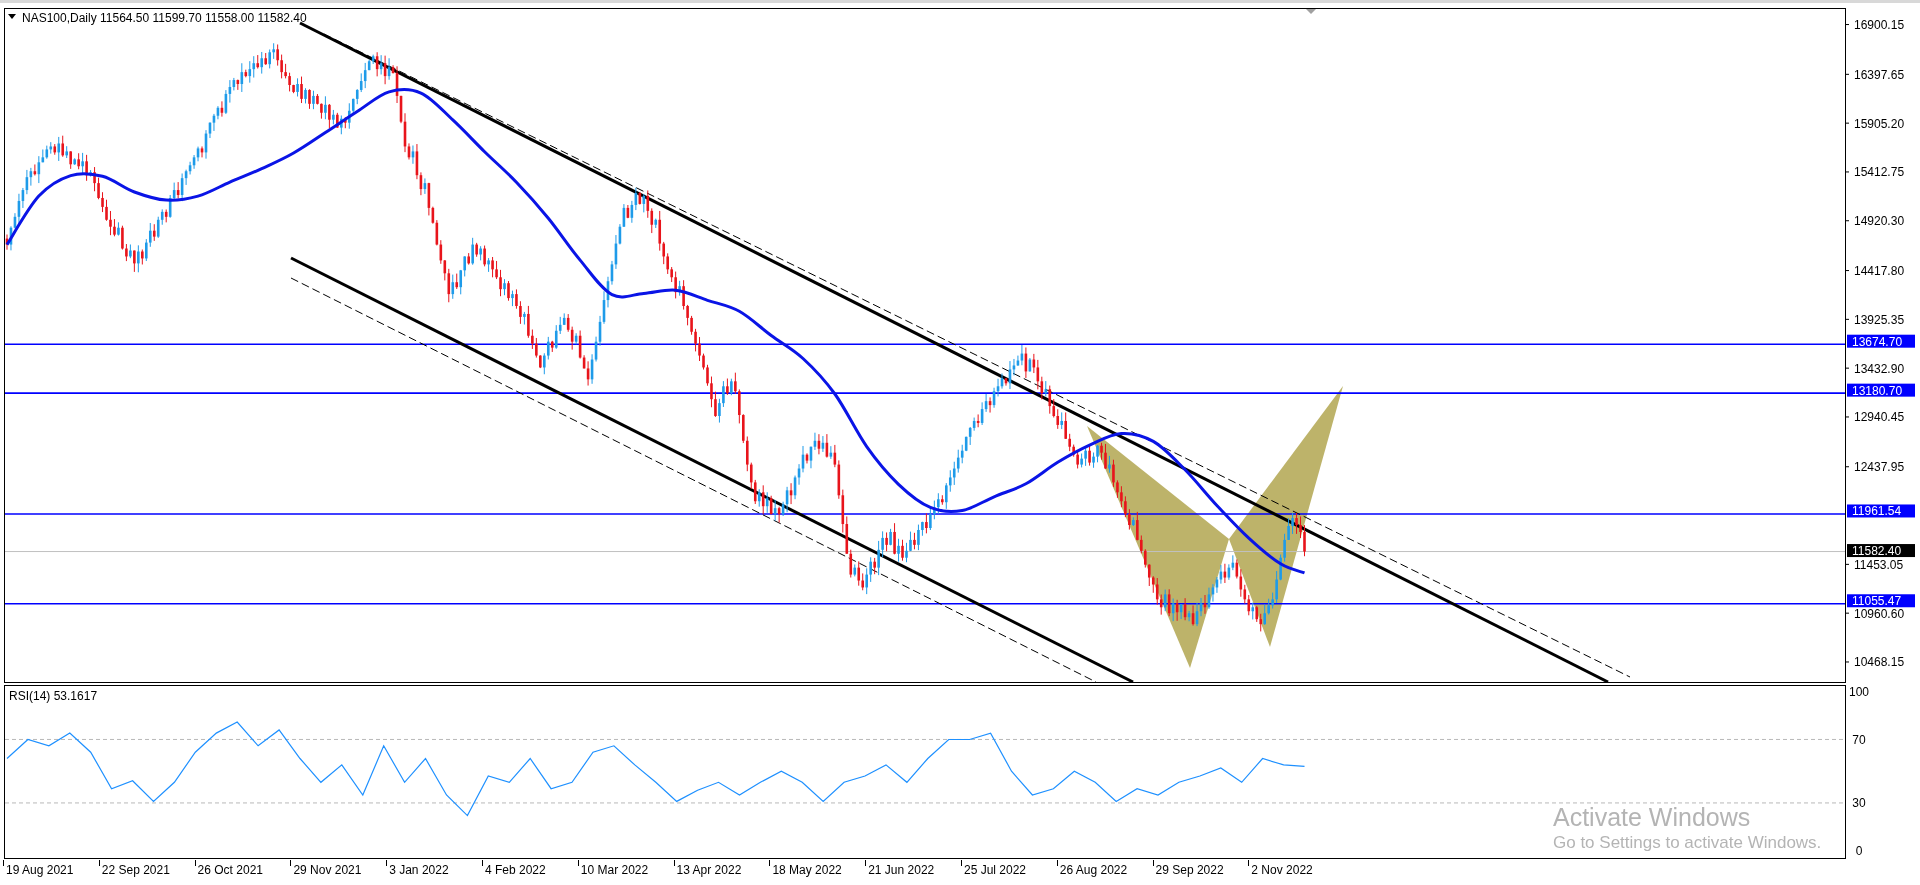 Image resolution: width=1920 pixels, height=885 pixels. I want to click on date-axis-label: 13 Apr 2022, so click(709, 870).